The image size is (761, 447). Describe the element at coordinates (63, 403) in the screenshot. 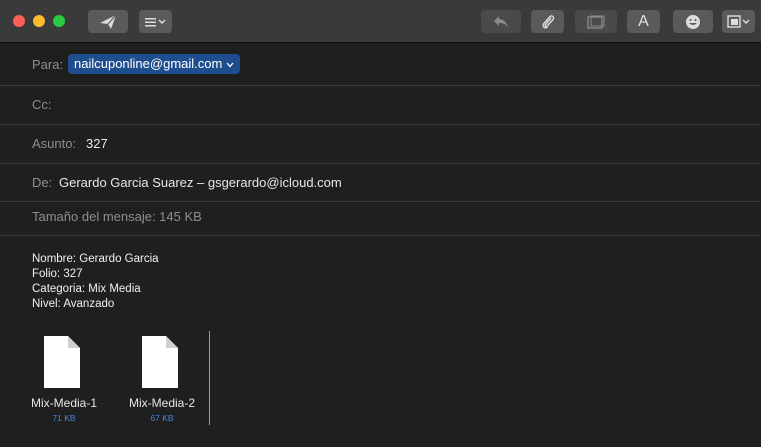

I see `attachment-name: Mix-Media-1` at that location.